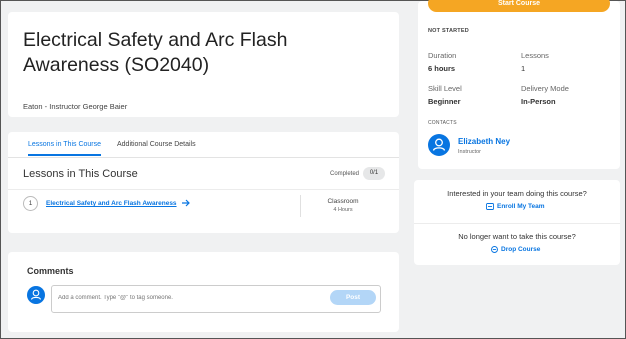 This screenshot has height=339, width=626. I want to click on start-course-button: Start Course, so click(519, 6).